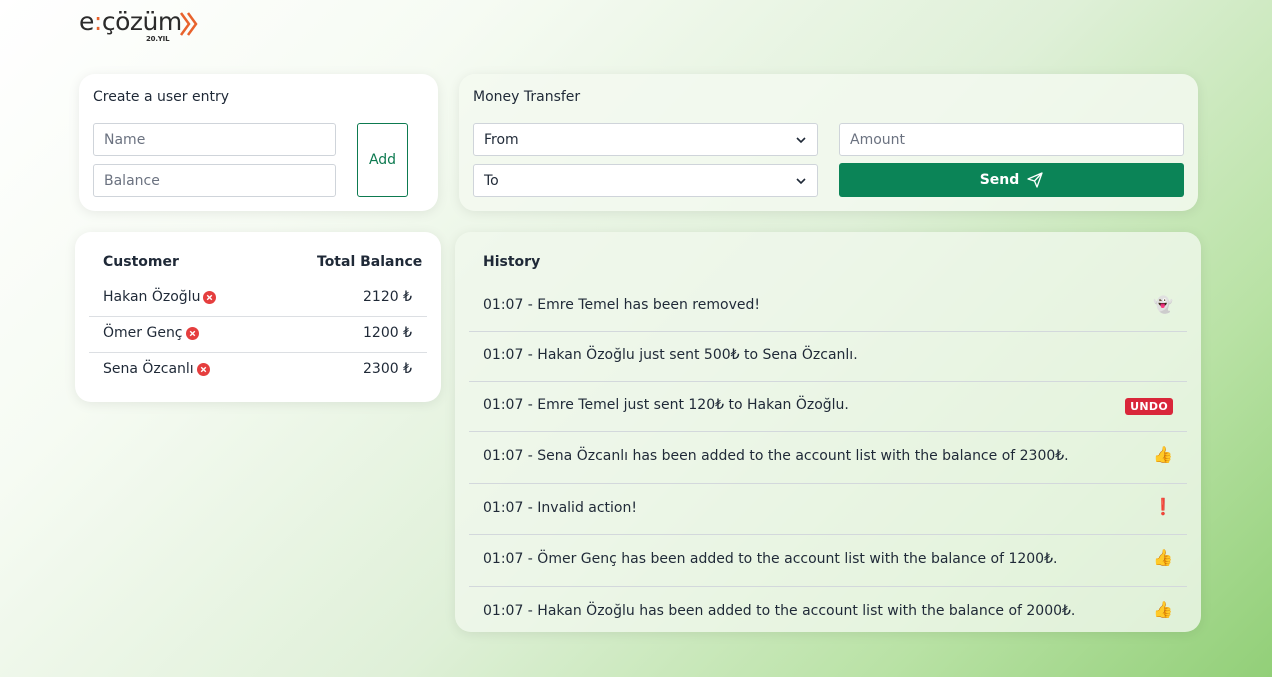  What do you see at coordinates (387, 333) in the screenshot?
I see `customer-balance: 1200 ₺` at bounding box center [387, 333].